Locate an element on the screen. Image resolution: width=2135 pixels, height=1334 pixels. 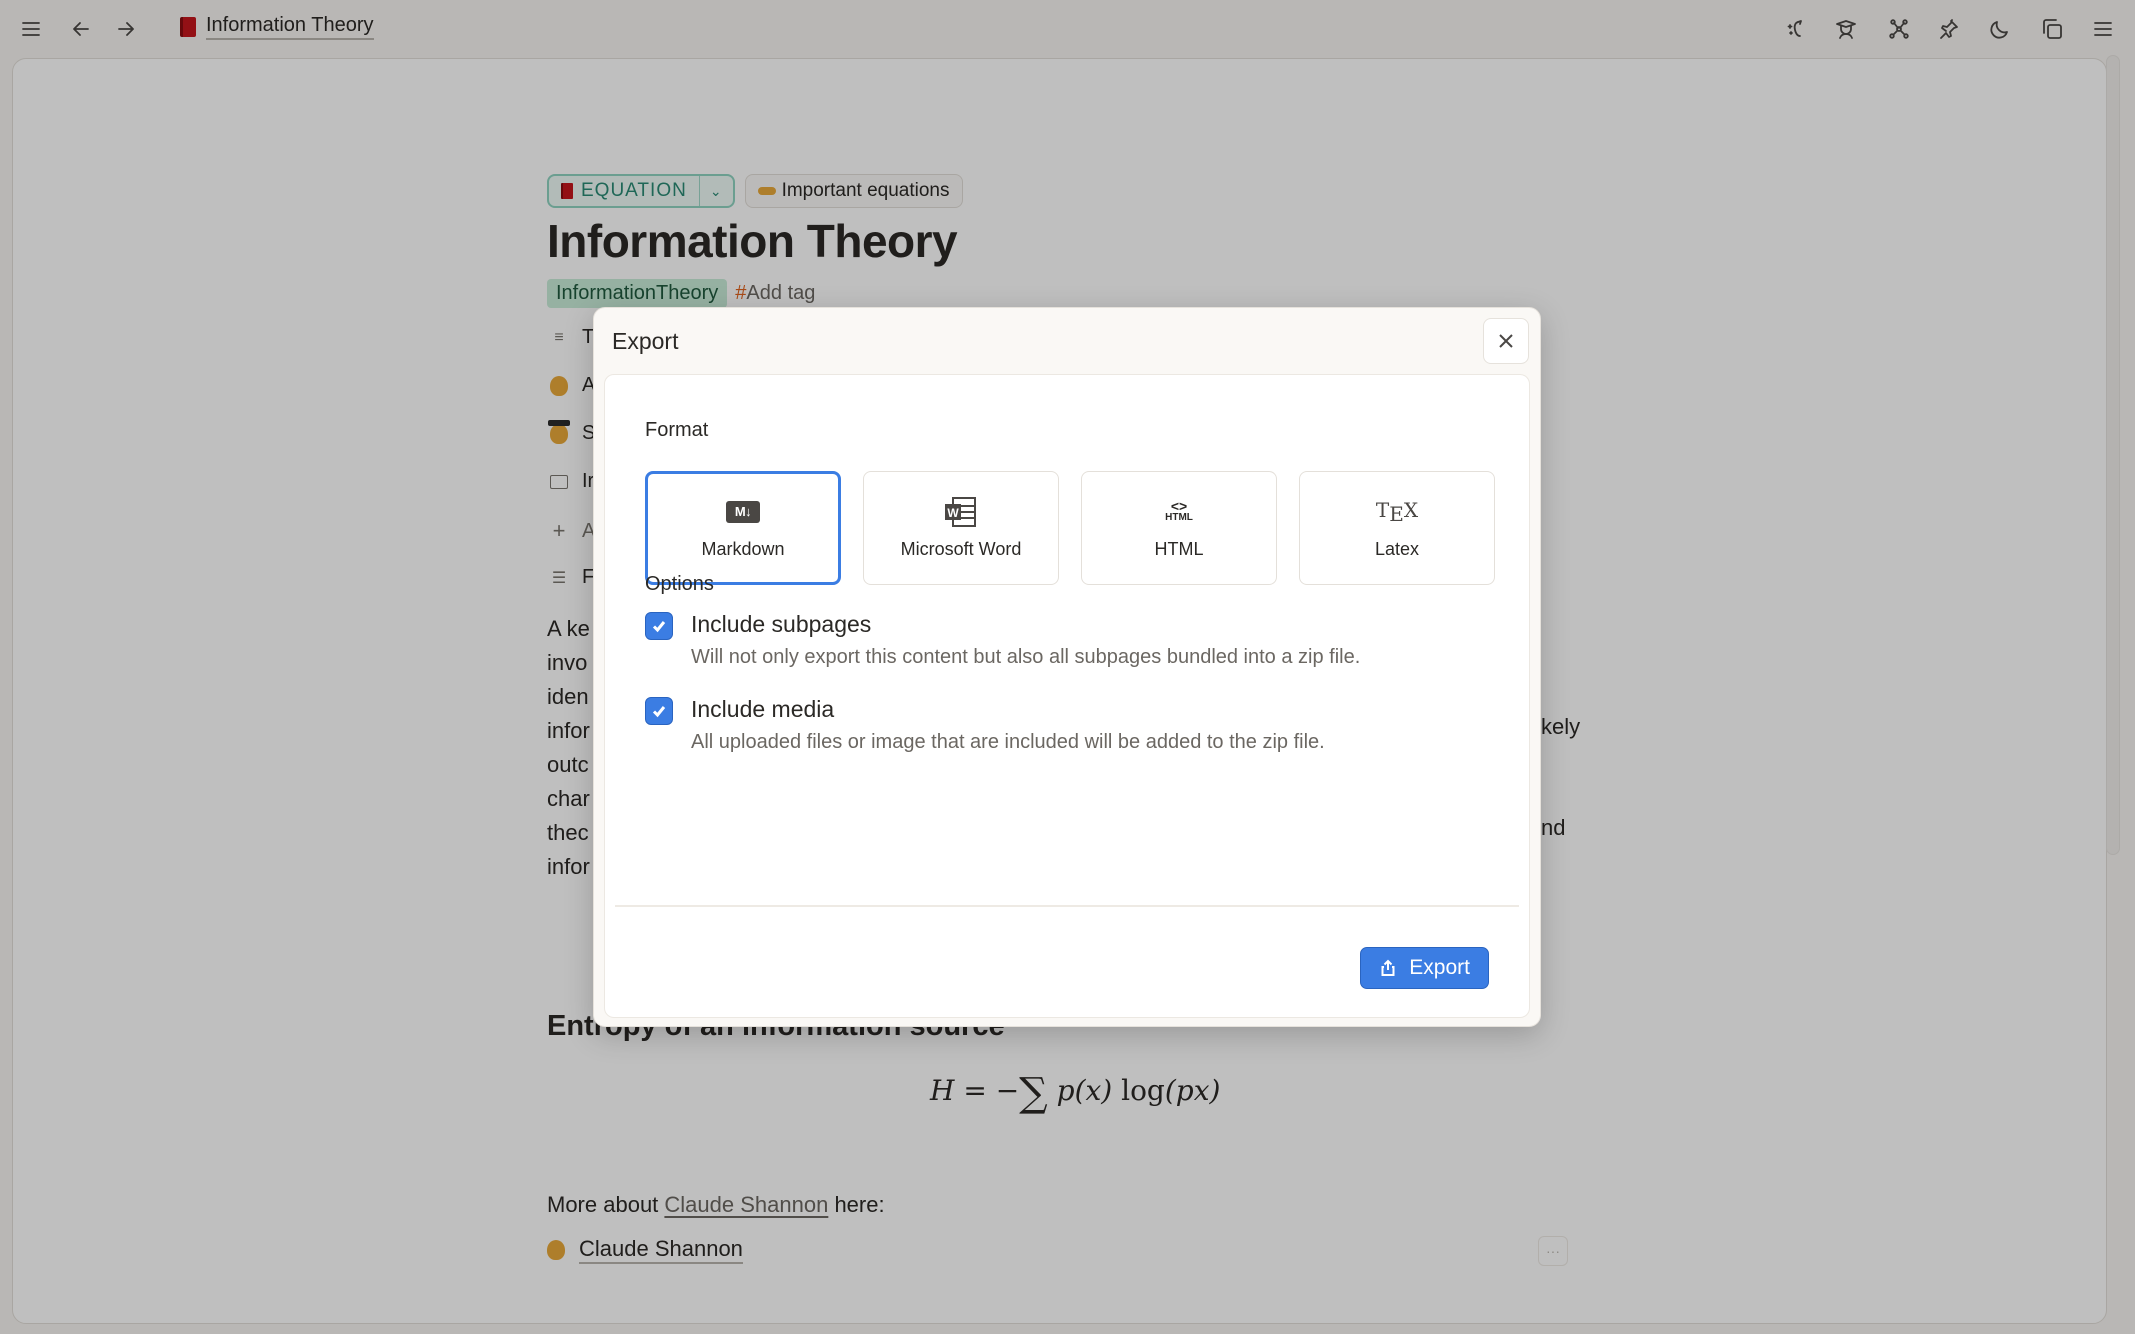
format-microsoft-word: W Microsoft Word is located at coordinates (961, 528).